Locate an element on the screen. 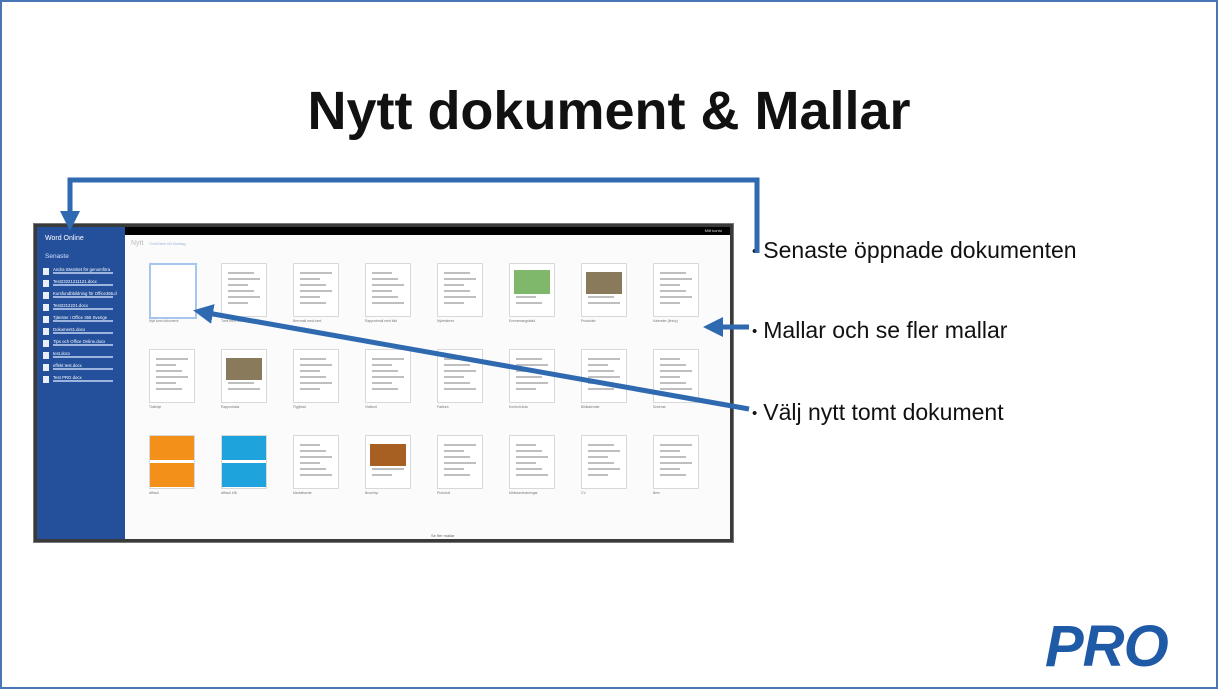 This screenshot has height=689, width=1218. arrow-recent is located at coordinates (410, 215).